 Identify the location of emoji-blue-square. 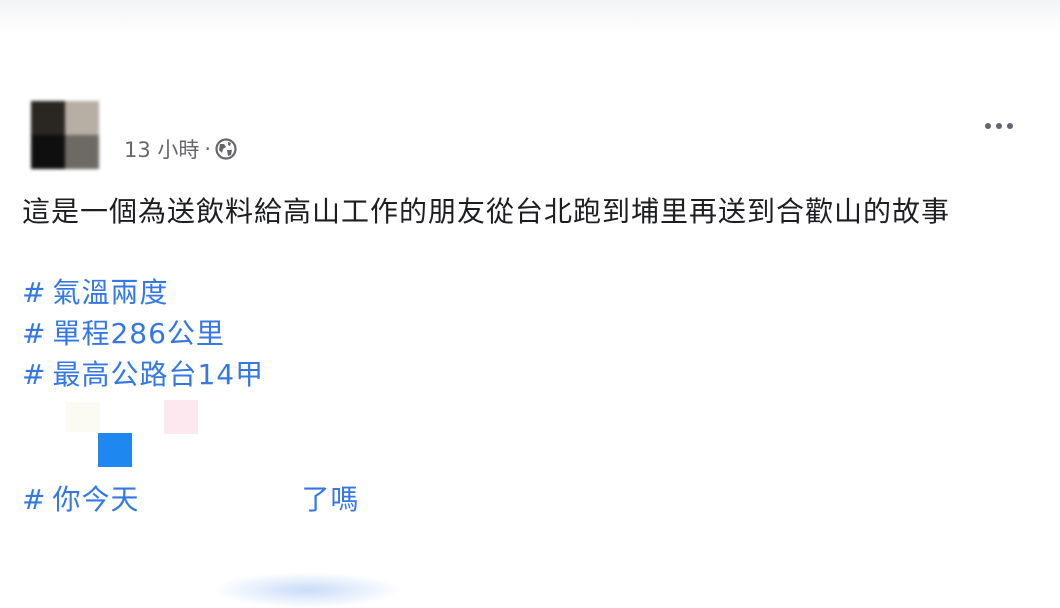
(115, 450).